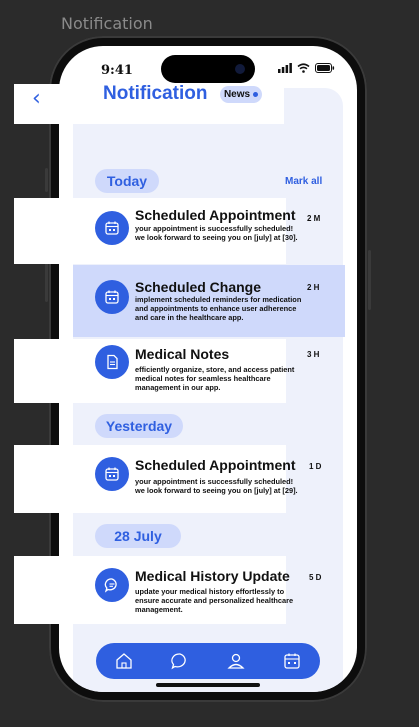 This screenshot has height=727, width=419. Describe the element at coordinates (117, 70) in the screenshot. I see `status-time: 9:41` at that location.